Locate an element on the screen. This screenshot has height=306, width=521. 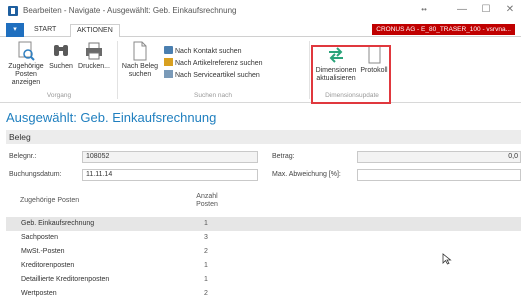
field-label-betrag: Betrag: is located at coordinates (283, 156).